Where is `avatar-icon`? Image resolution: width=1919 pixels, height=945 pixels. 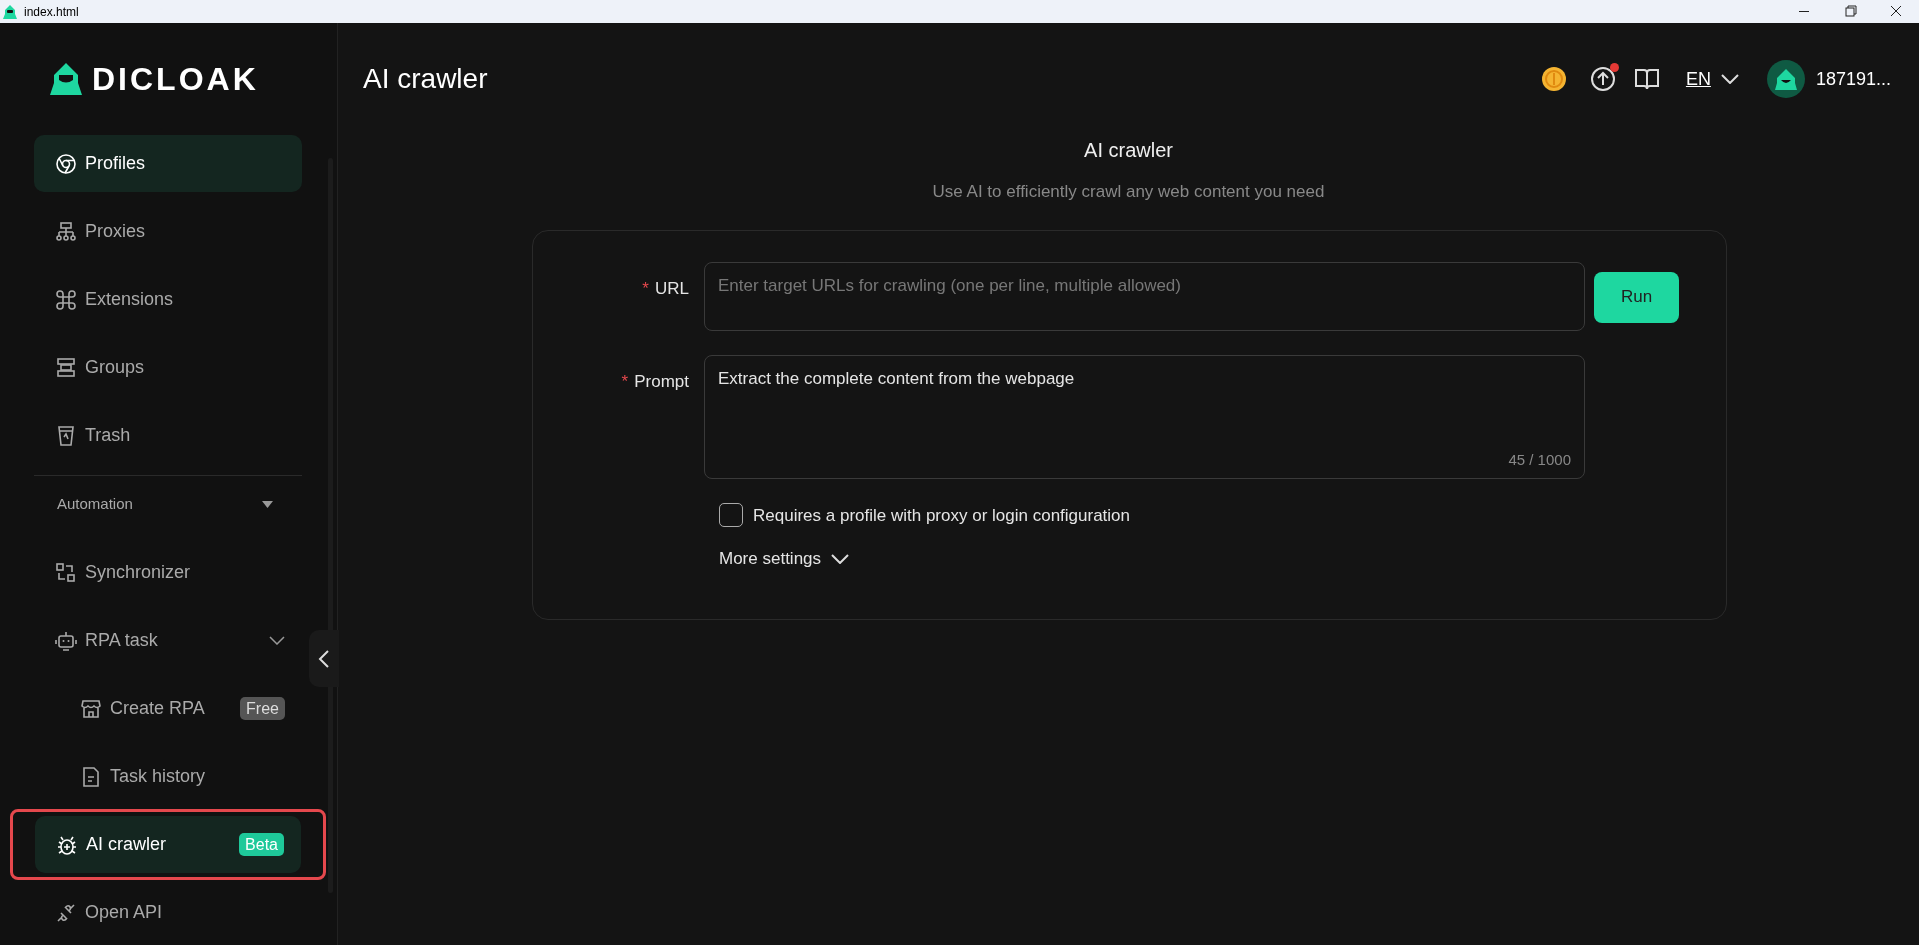
avatar-icon is located at coordinates (1785, 79).